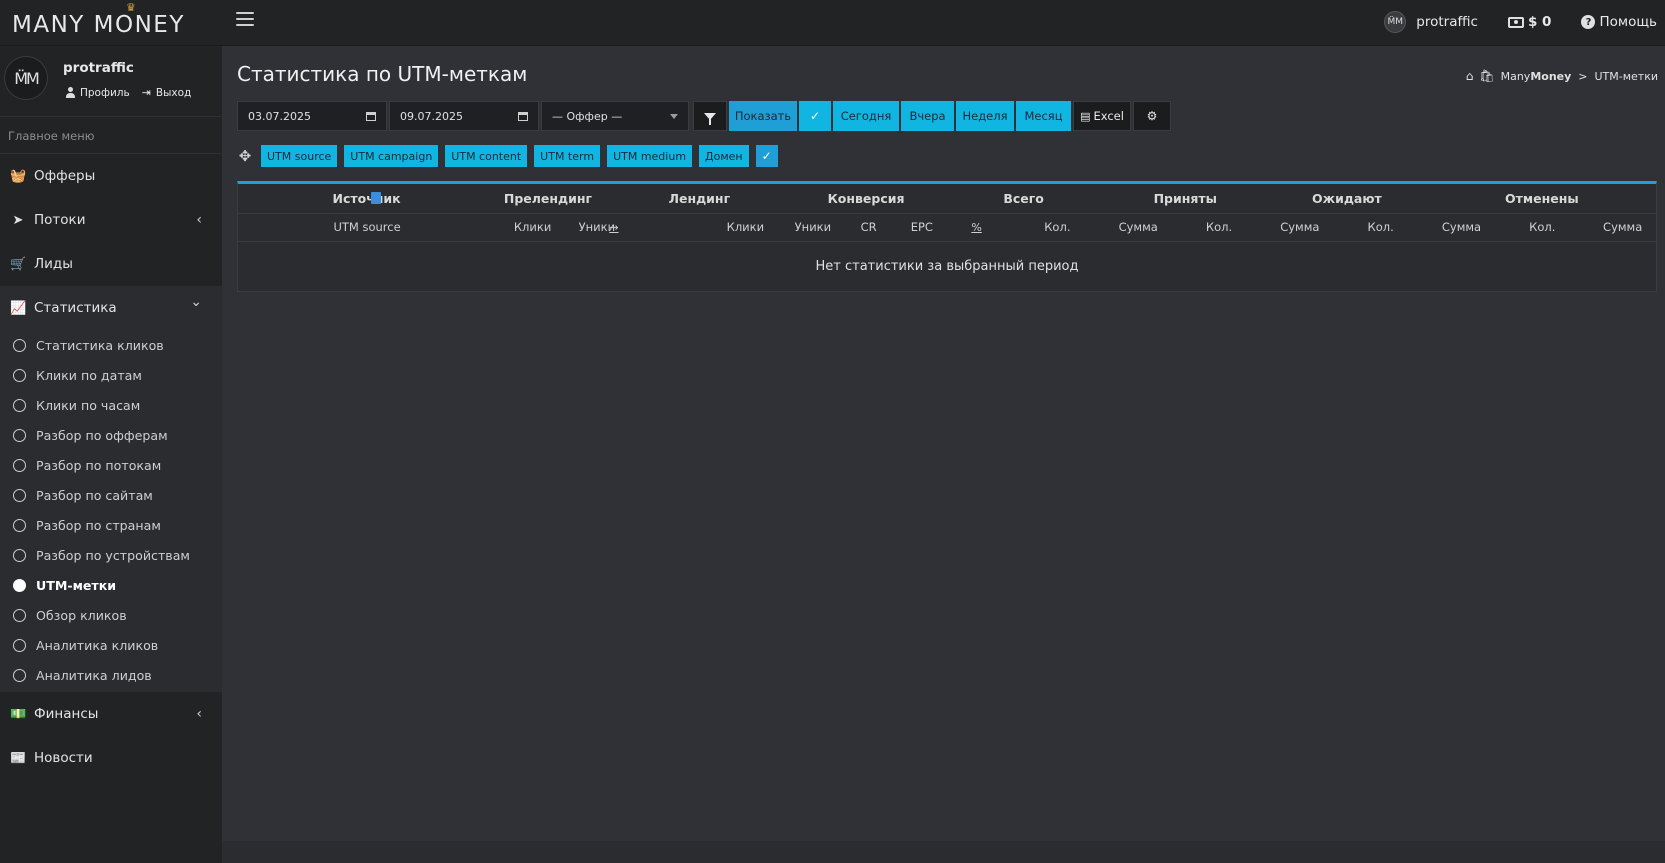  What do you see at coordinates (1588, 22) in the screenshot?
I see `question-icon: ?` at bounding box center [1588, 22].